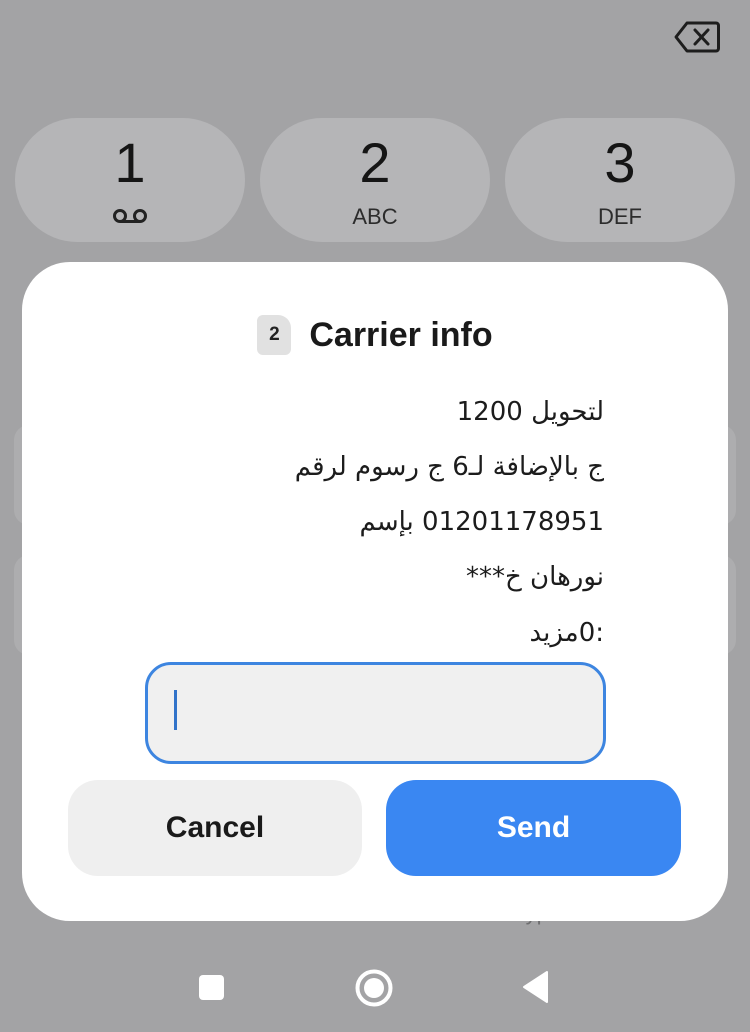 The height and width of the screenshot is (1032, 750). I want to click on key-digit: 1, so click(130, 162).